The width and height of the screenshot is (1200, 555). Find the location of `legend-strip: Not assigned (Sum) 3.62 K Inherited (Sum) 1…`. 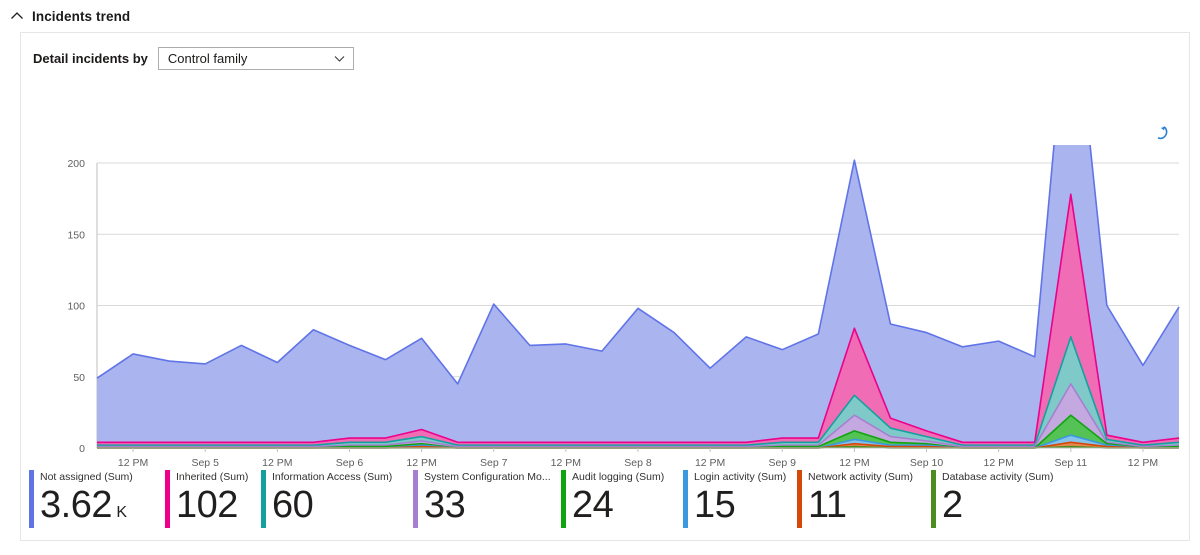

legend-strip: Not assigned (Sum) 3.62 K Inherited (Sum) 1… is located at coordinates (605, 501).